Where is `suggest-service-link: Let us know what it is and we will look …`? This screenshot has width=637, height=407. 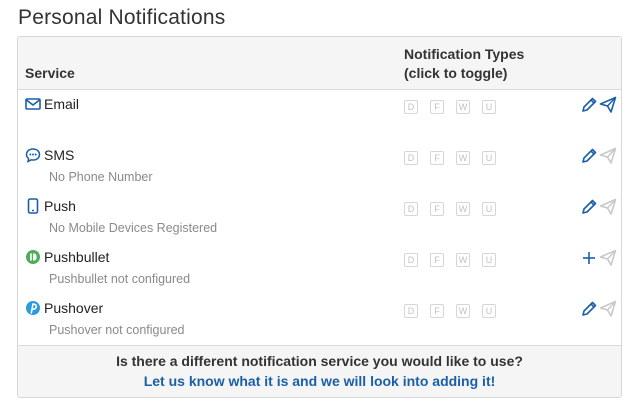
suggest-service-link: Let us know what it is and we will look … is located at coordinates (319, 381).